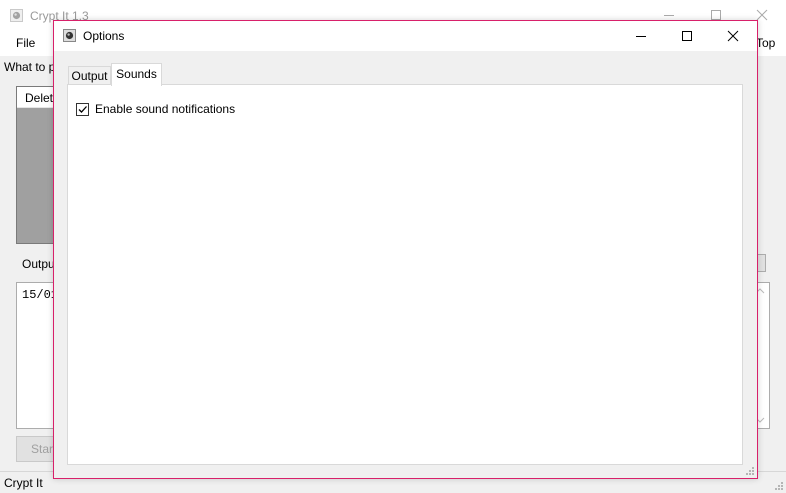  I want to click on close-icon, so click(733, 36).